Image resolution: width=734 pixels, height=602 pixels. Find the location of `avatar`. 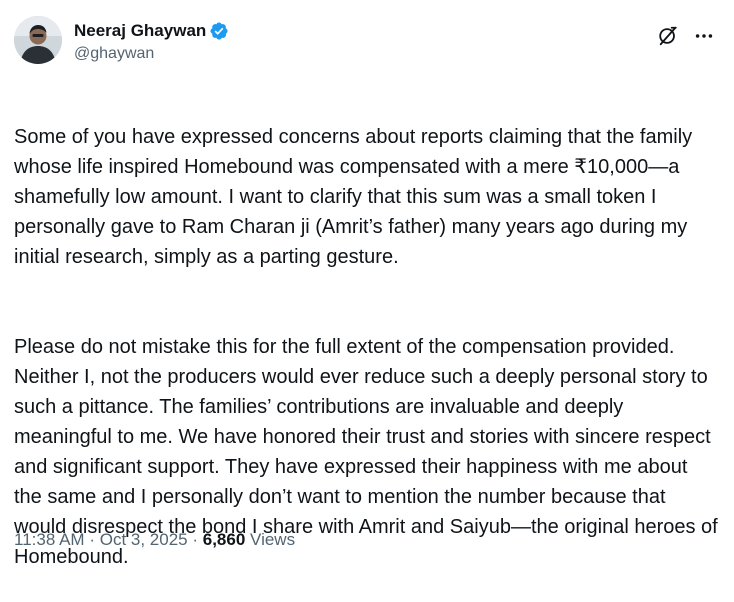

avatar is located at coordinates (38, 40).